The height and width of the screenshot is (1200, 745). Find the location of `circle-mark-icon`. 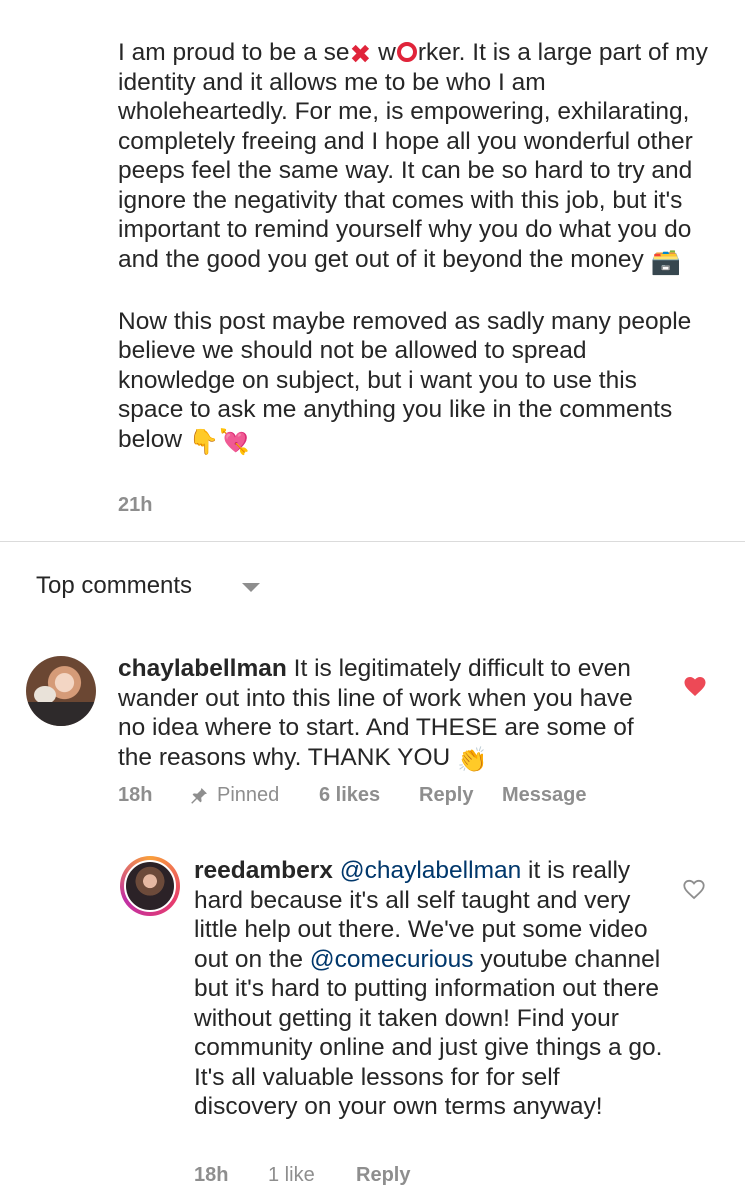

circle-mark-icon is located at coordinates (406, 52).